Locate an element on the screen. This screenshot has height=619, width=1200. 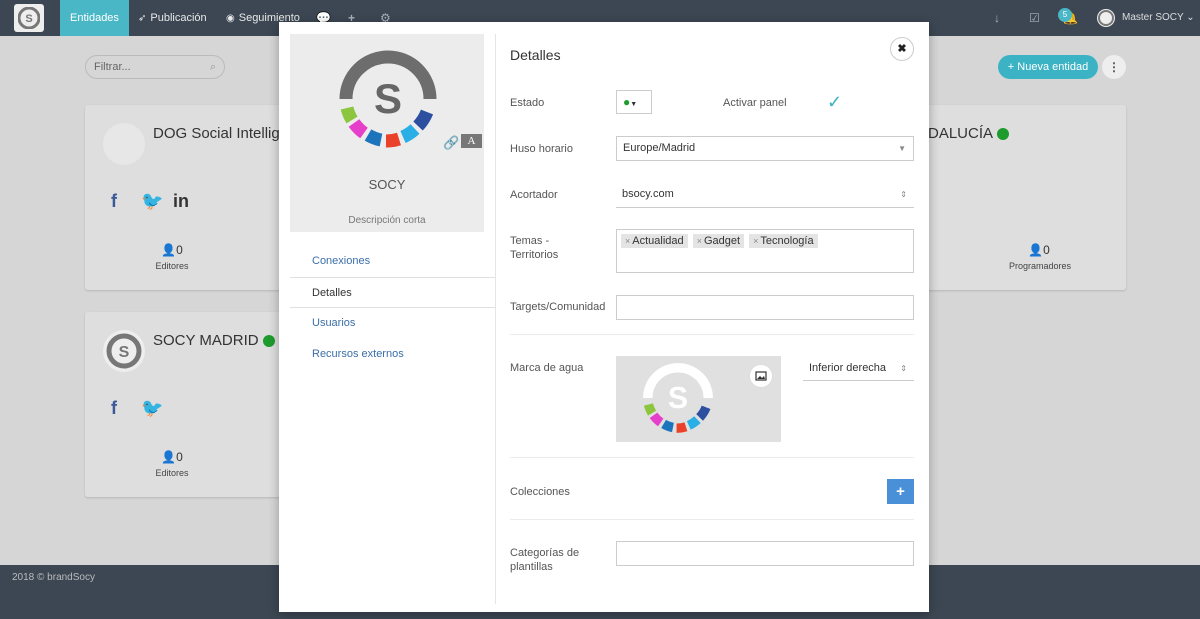
nav-publicacion: ➶ Publicación is located at coordinates (172, 18).